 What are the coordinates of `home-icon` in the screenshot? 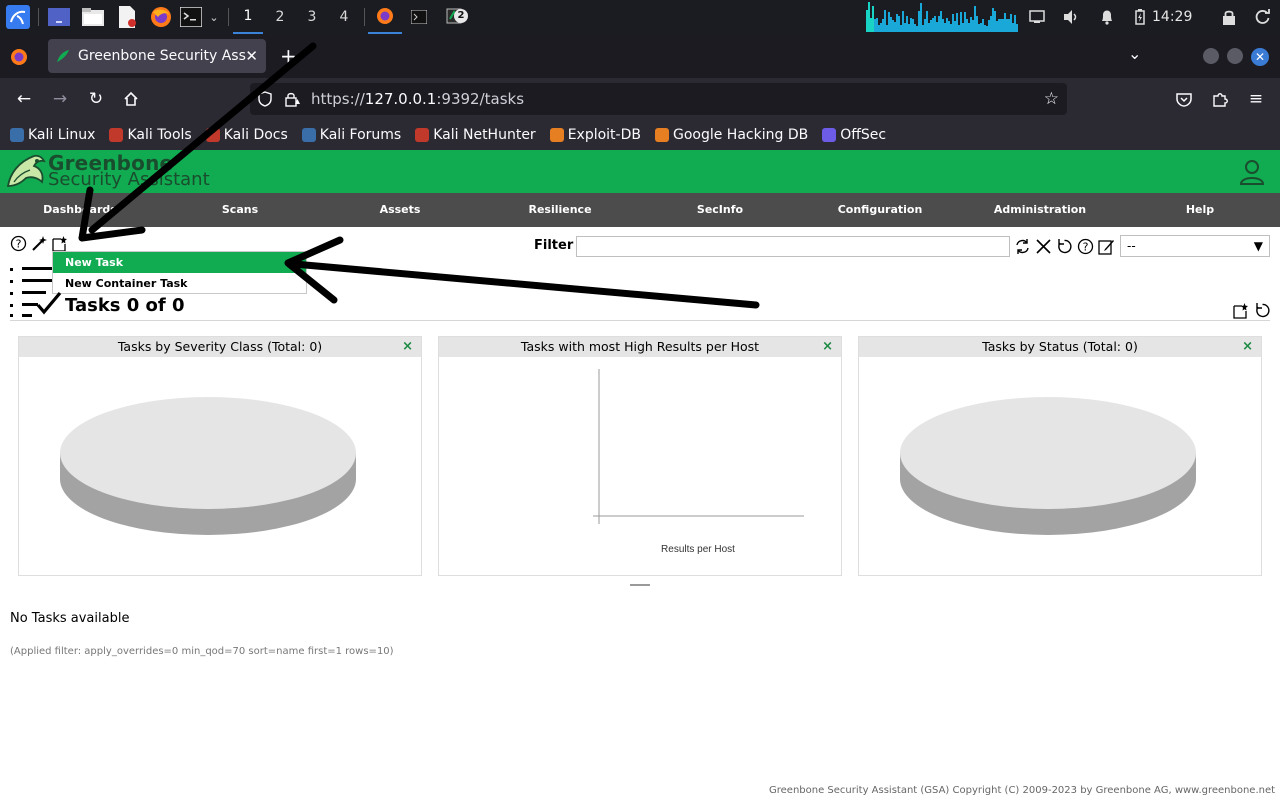 It's located at (131, 99).